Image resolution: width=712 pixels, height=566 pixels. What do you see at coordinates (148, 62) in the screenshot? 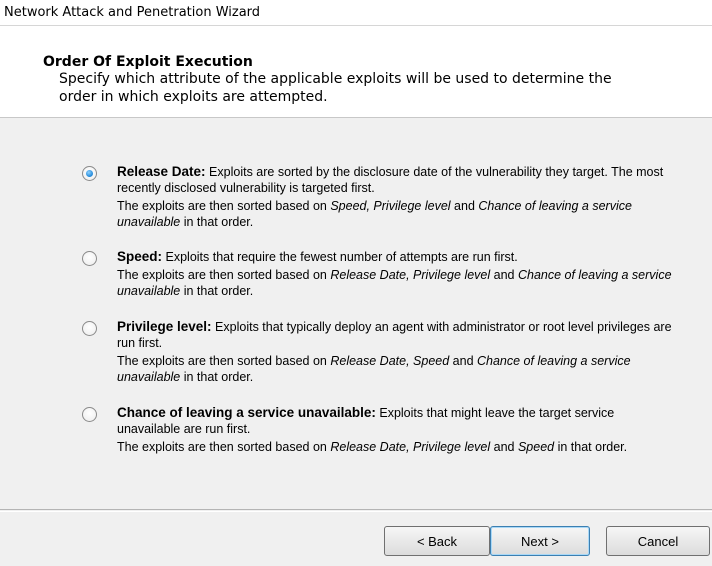
I see `page-title: Order Of Exploit Execution` at bounding box center [148, 62].